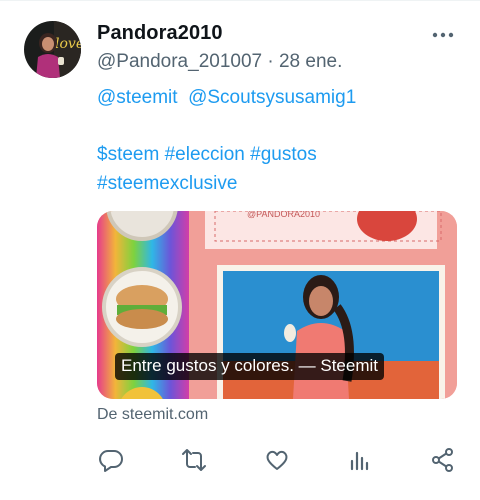  I want to click on views-icon, so click(360, 460).